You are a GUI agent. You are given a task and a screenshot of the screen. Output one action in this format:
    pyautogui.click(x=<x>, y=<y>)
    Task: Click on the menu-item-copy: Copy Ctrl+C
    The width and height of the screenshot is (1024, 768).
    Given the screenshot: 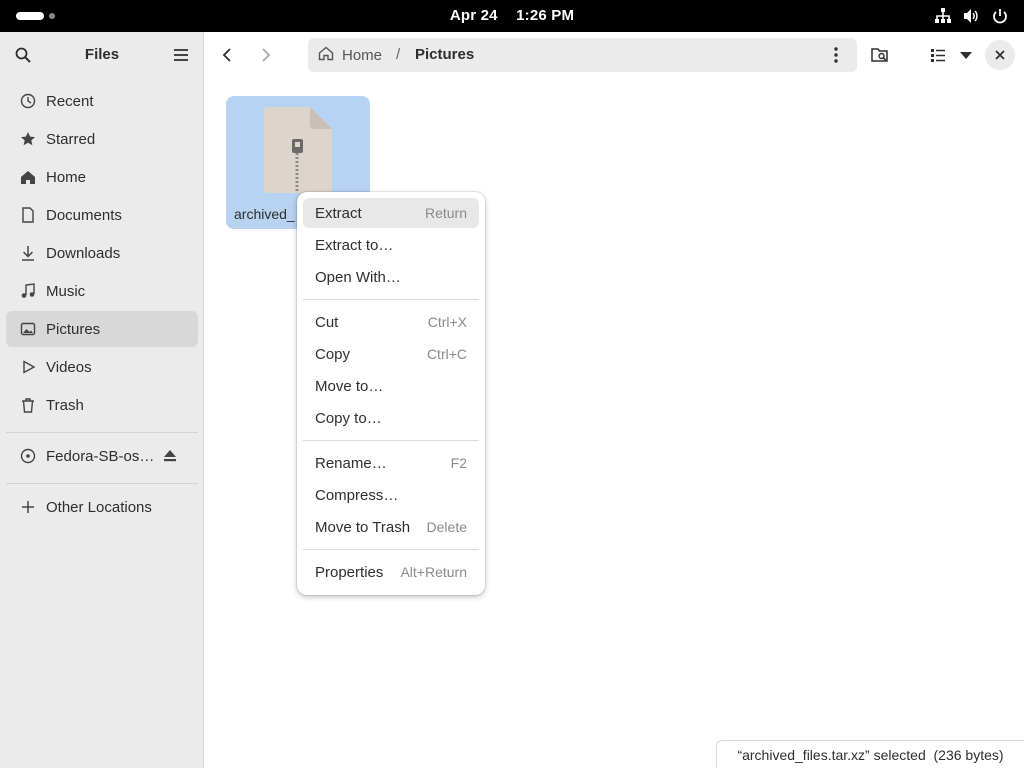 What is the action you would take?
    pyautogui.click(x=391, y=354)
    